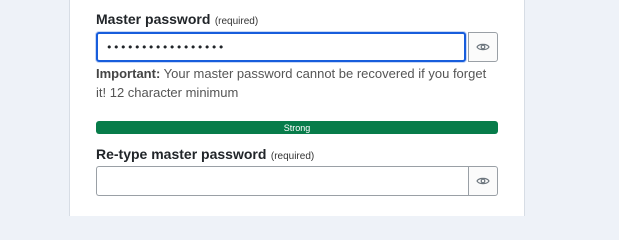 The height and width of the screenshot is (240, 619). What do you see at coordinates (153, 19) in the screenshot?
I see `master-password-label-text: Master password` at bounding box center [153, 19].